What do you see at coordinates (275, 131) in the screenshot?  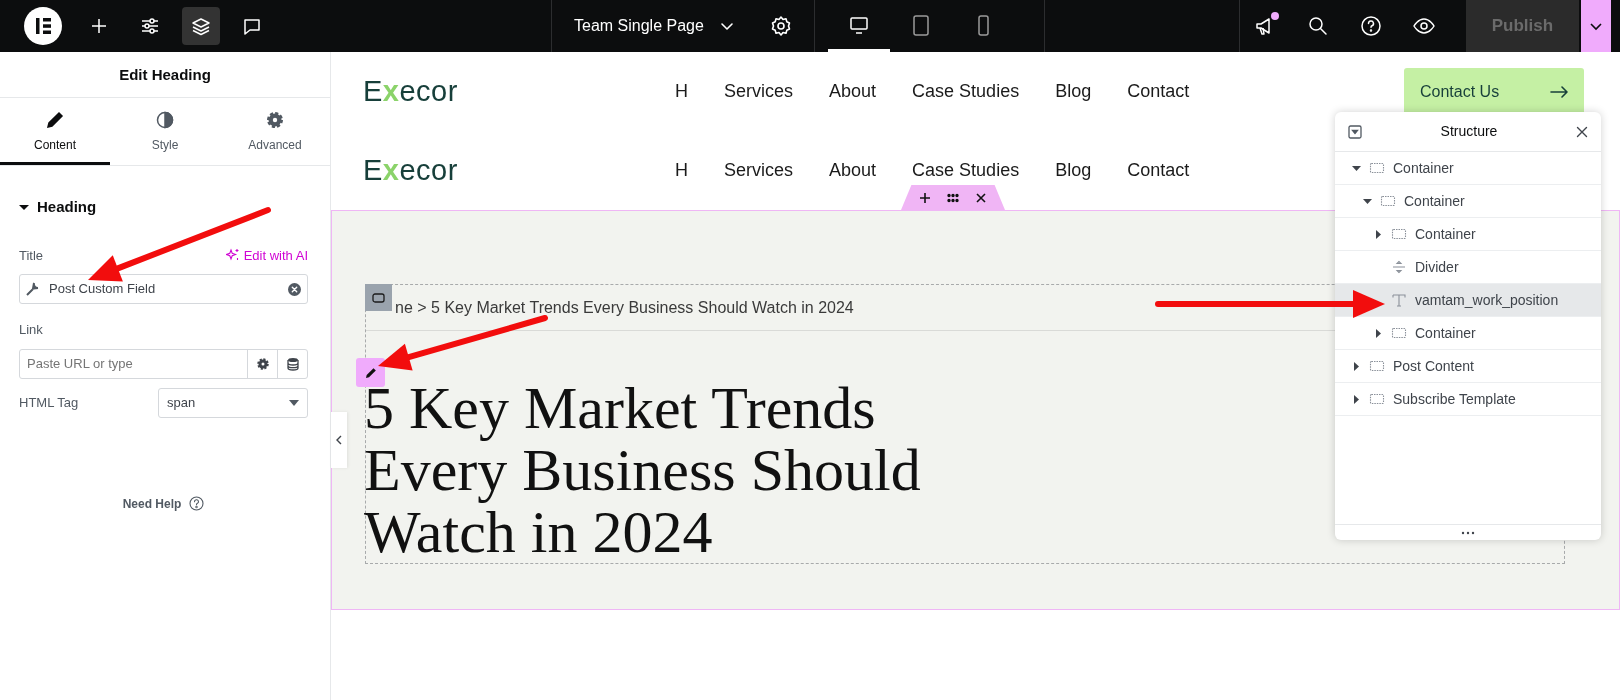 I see `panel-tab: Advanced` at bounding box center [275, 131].